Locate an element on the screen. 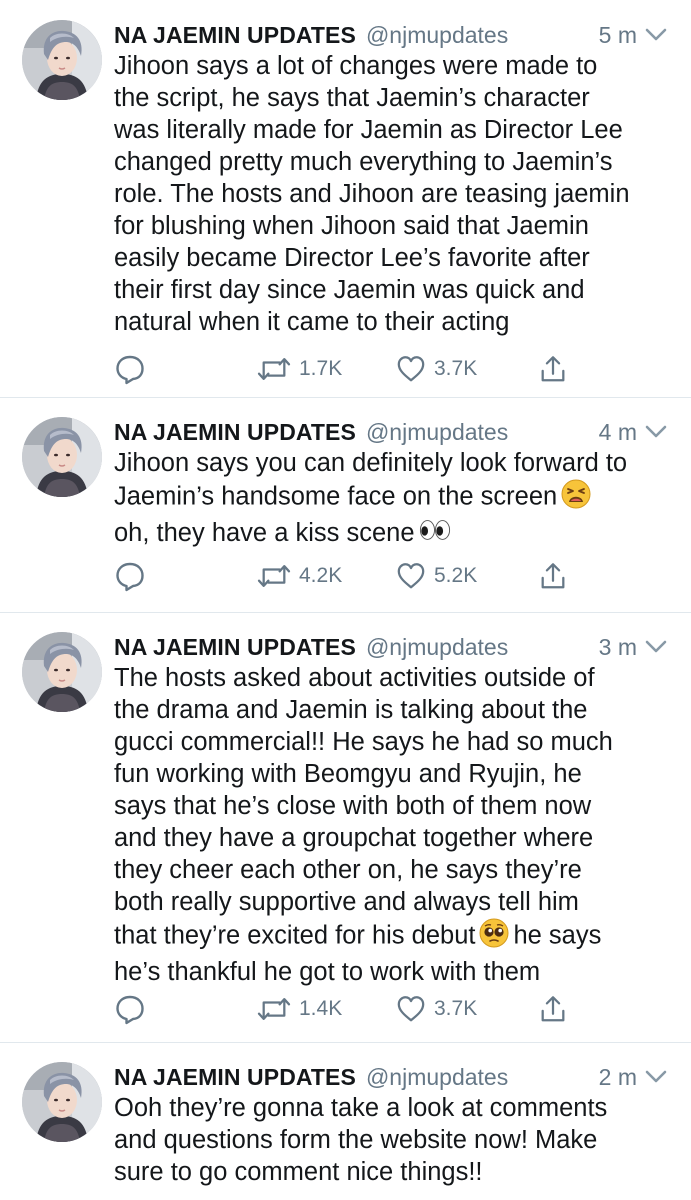 Image resolution: width=691 pixels, height=1200 pixels. tweet-header: NA JAEMIN UPDATES @njmupdates 3 m is located at coordinates (391, 647).